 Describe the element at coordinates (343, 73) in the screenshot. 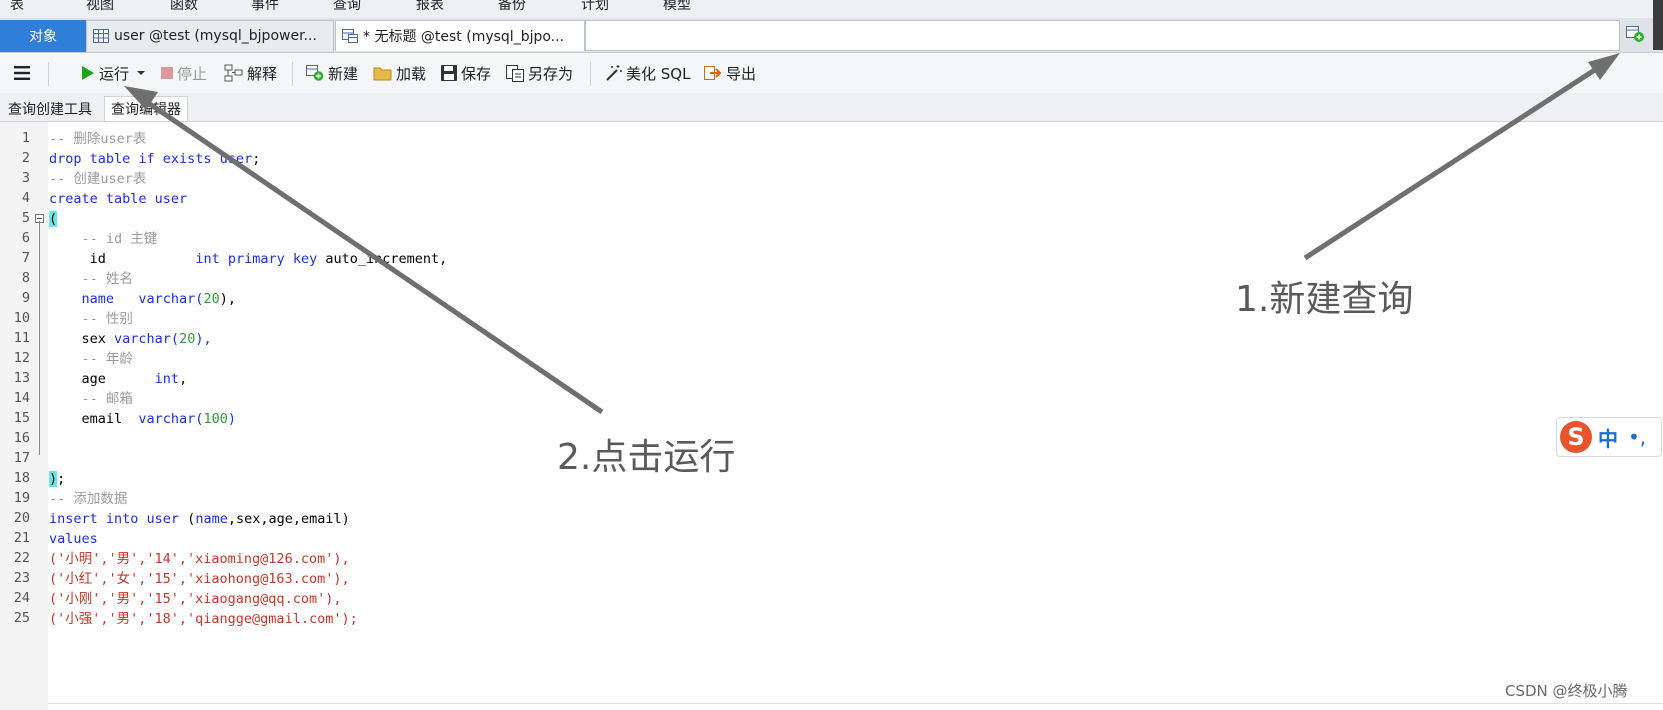

I see `new-label: 新建` at that location.